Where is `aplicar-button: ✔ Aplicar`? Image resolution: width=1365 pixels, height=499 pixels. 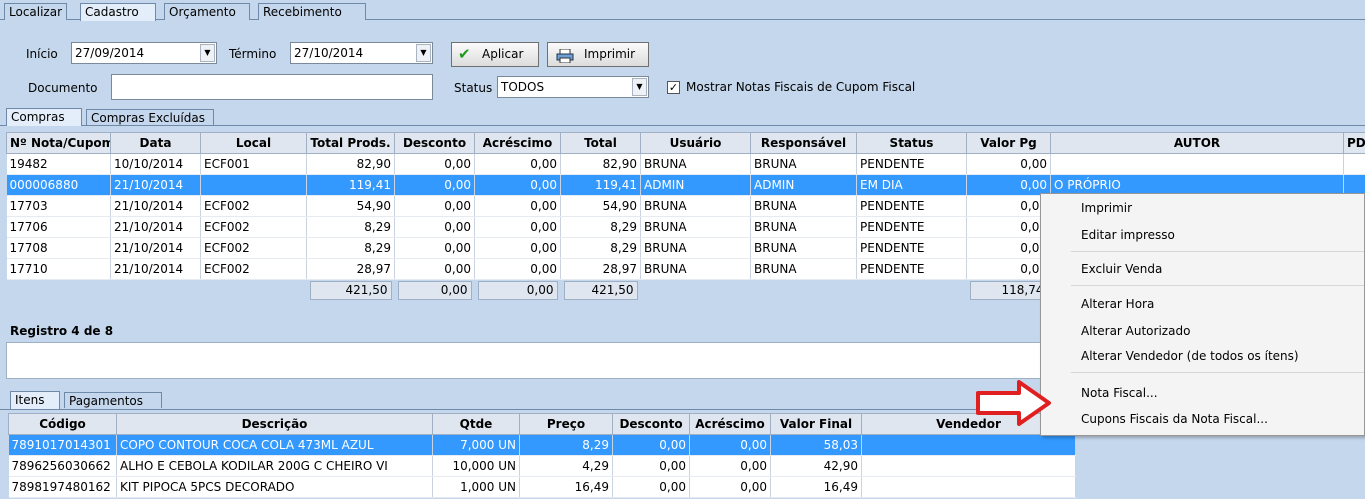 aplicar-button: ✔ Aplicar is located at coordinates (495, 54).